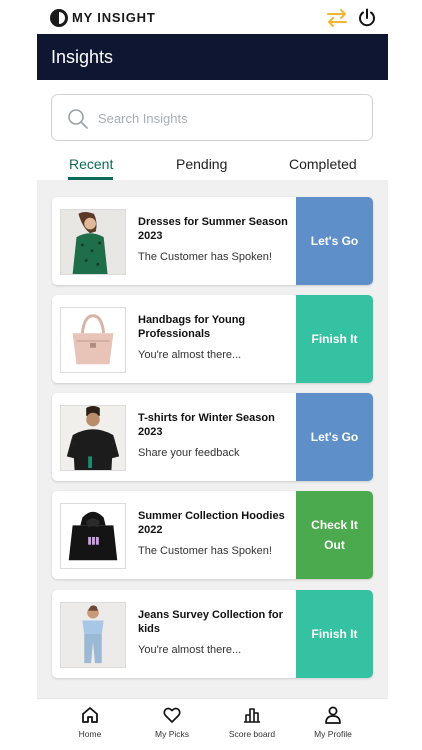 Image resolution: width=422 pixels, height=750 pixels. I want to click on check-it-out-button: Check It Out, so click(334, 535).